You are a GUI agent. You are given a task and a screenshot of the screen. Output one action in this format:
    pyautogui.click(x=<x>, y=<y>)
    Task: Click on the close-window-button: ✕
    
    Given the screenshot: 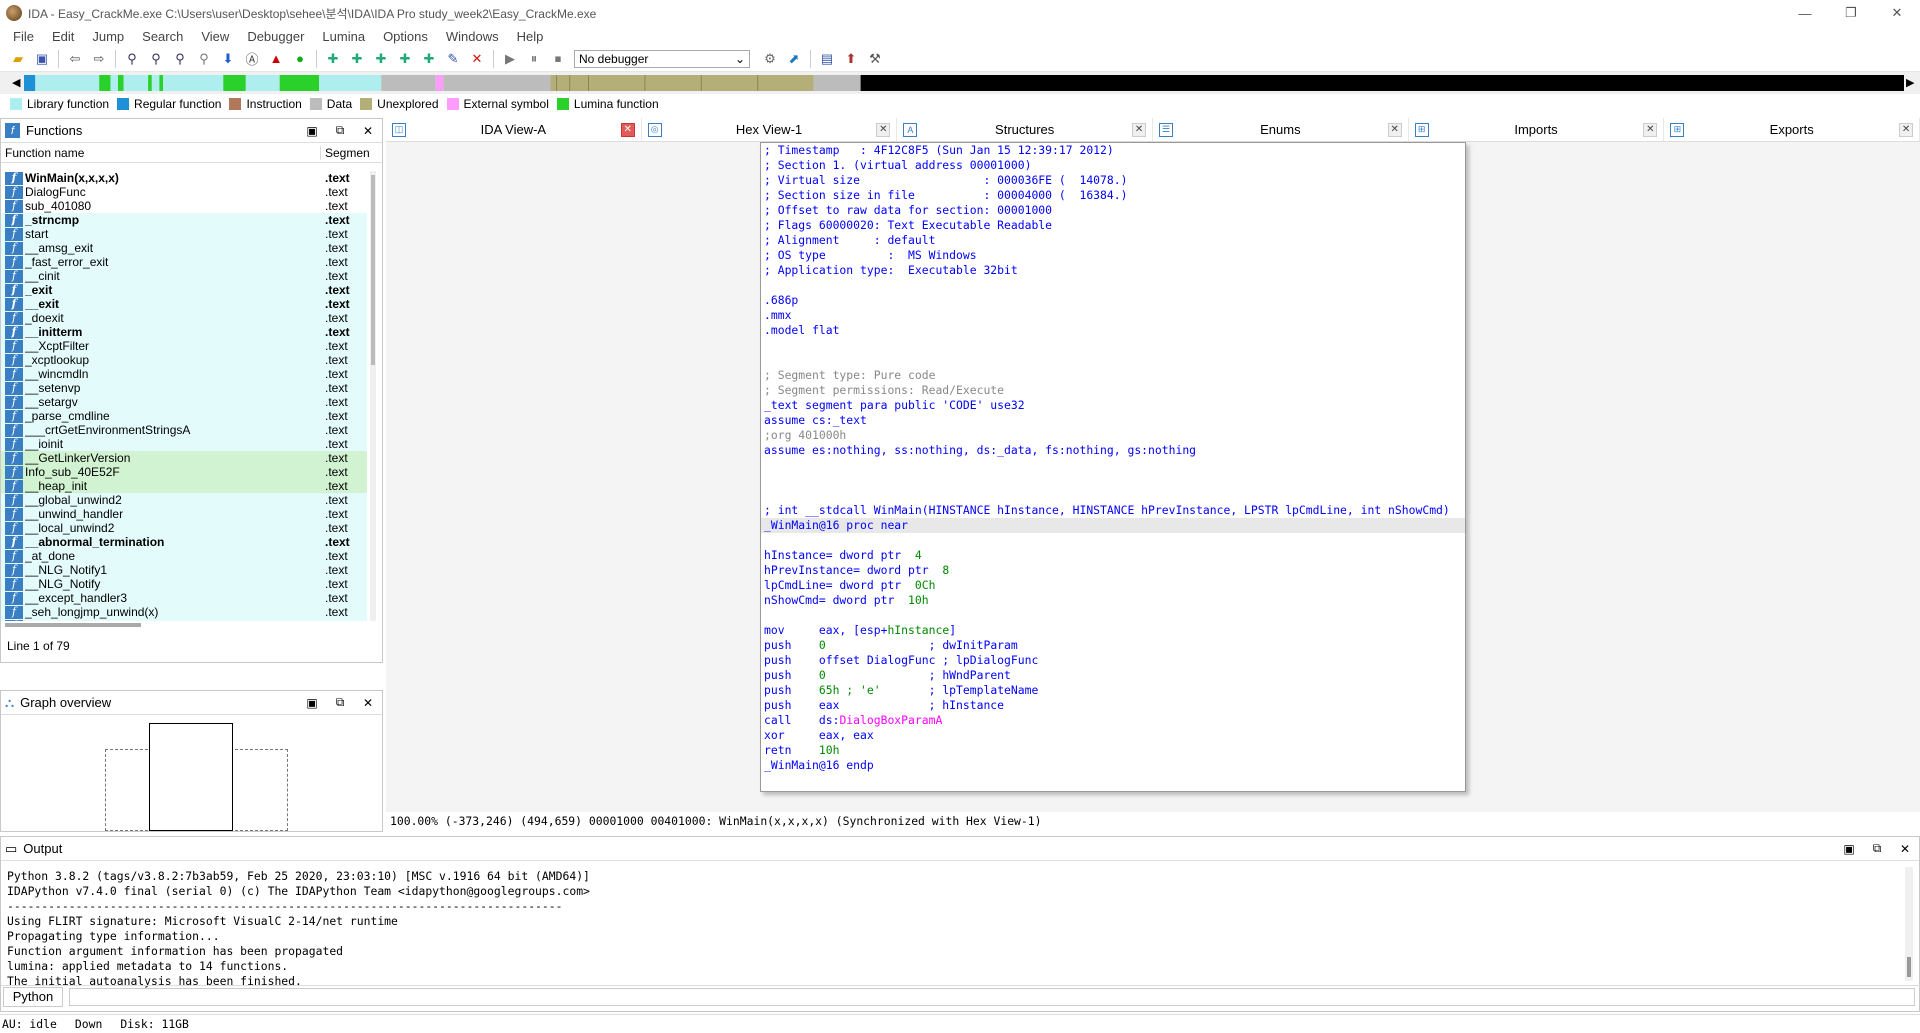 What is the action you would take?
    pyautogui.click(x=1897, y=13)
    